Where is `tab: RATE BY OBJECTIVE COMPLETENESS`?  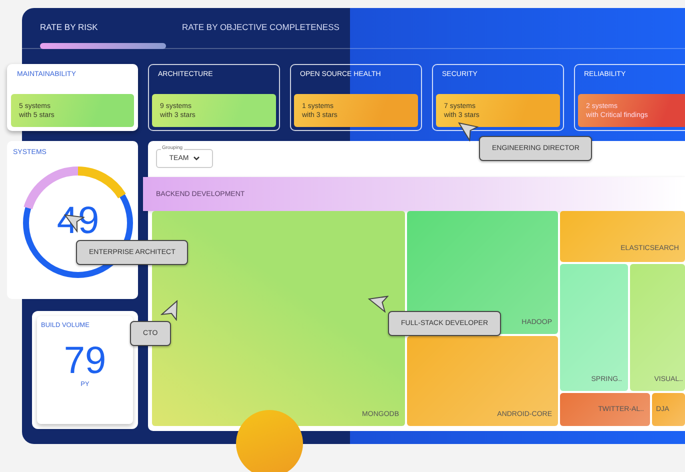 tab: RATE BY OBJECTIVE COMPLETENESS is located at coordinates (261, 27).